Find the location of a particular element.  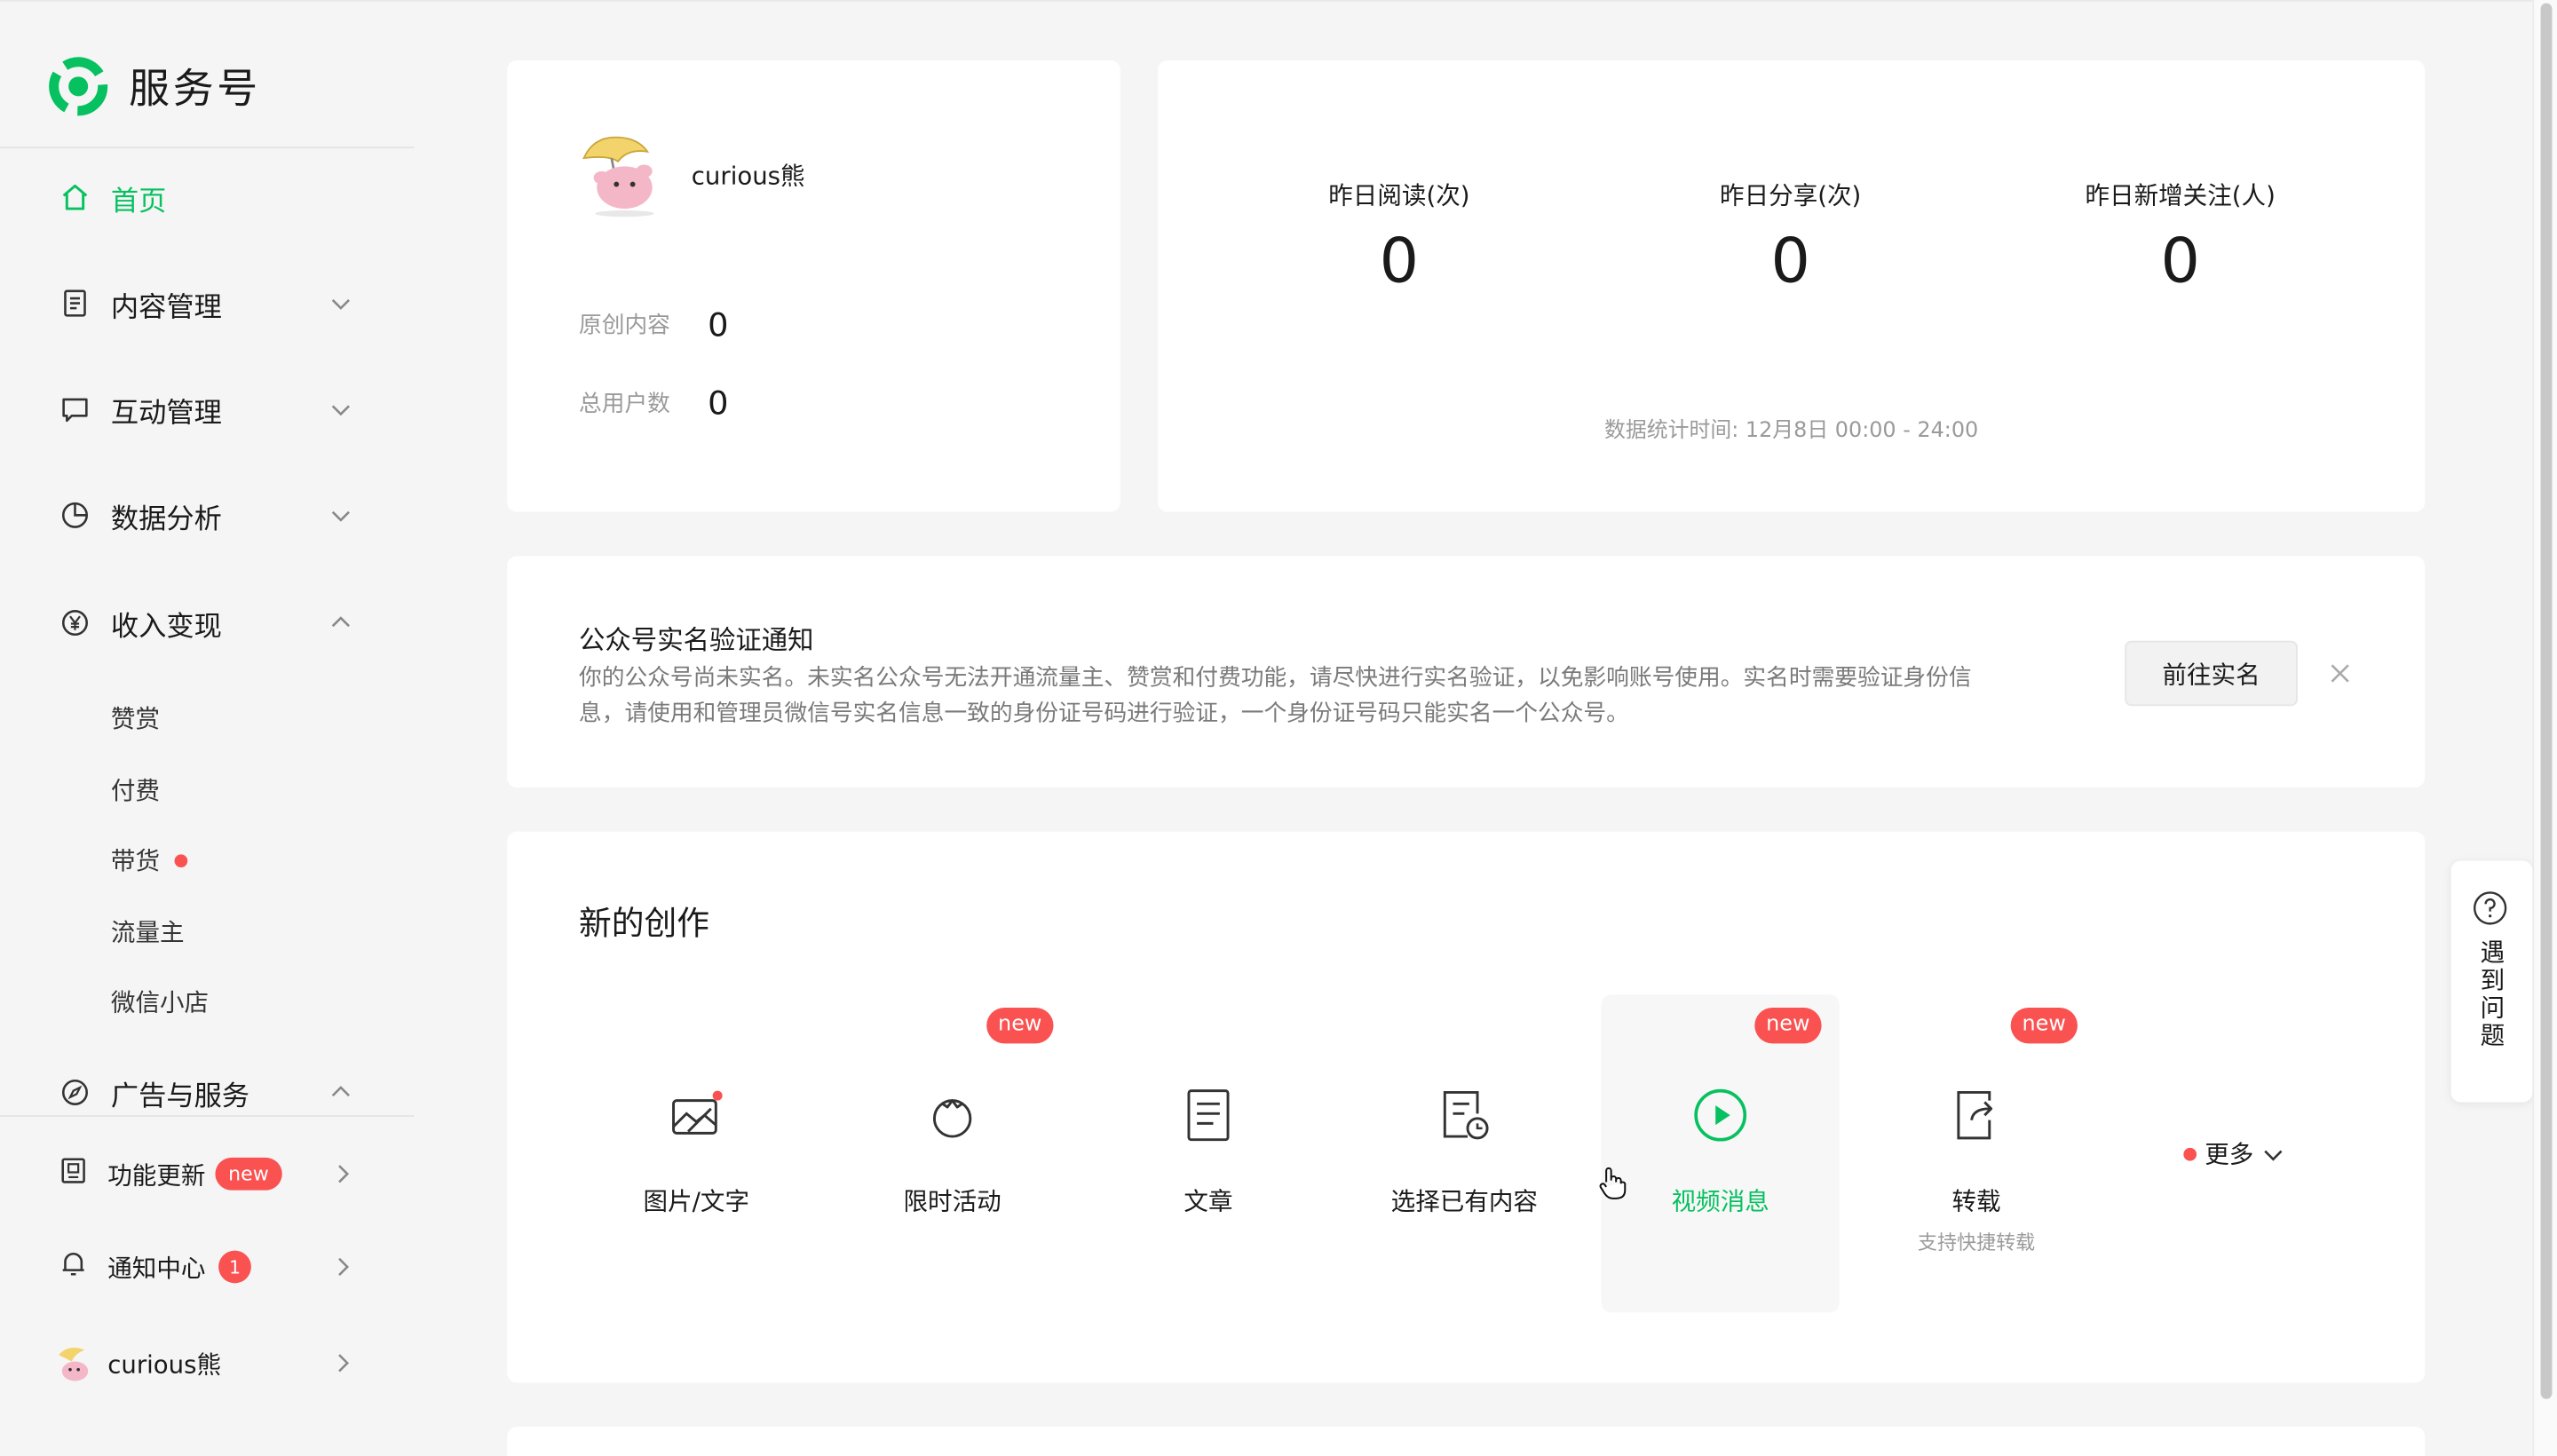

sidebar-subitem-traffic-owner: 流量主 is located at coordinates (148, 931).